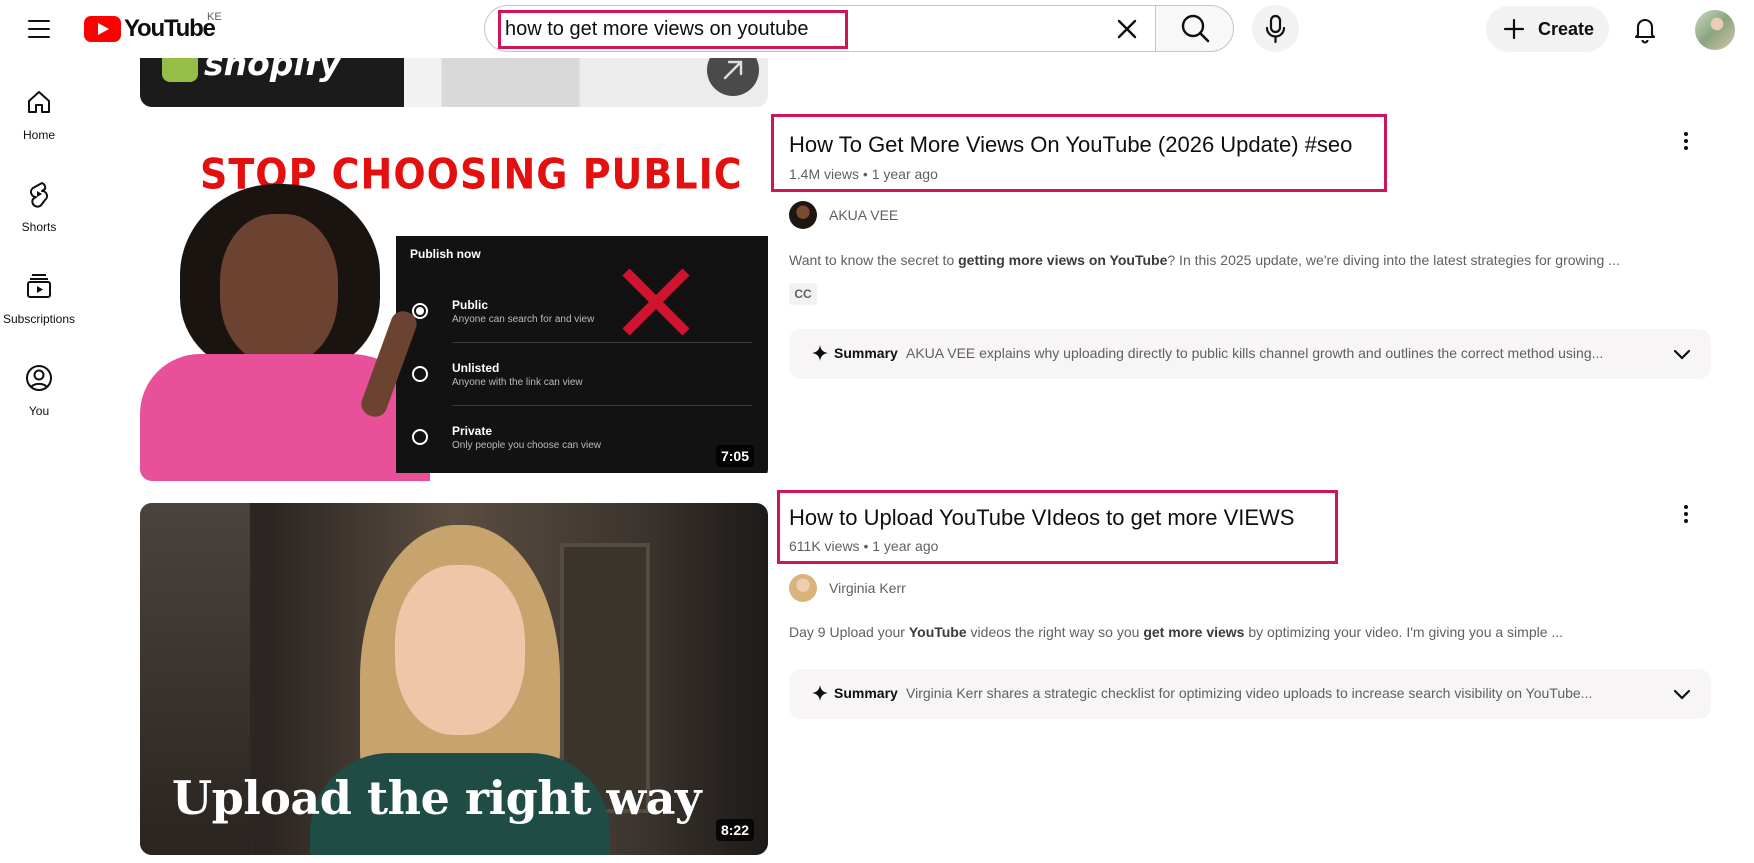 This screenshot has width=1754, height=863. I want to click on red-x-icon, so click(656, 302).